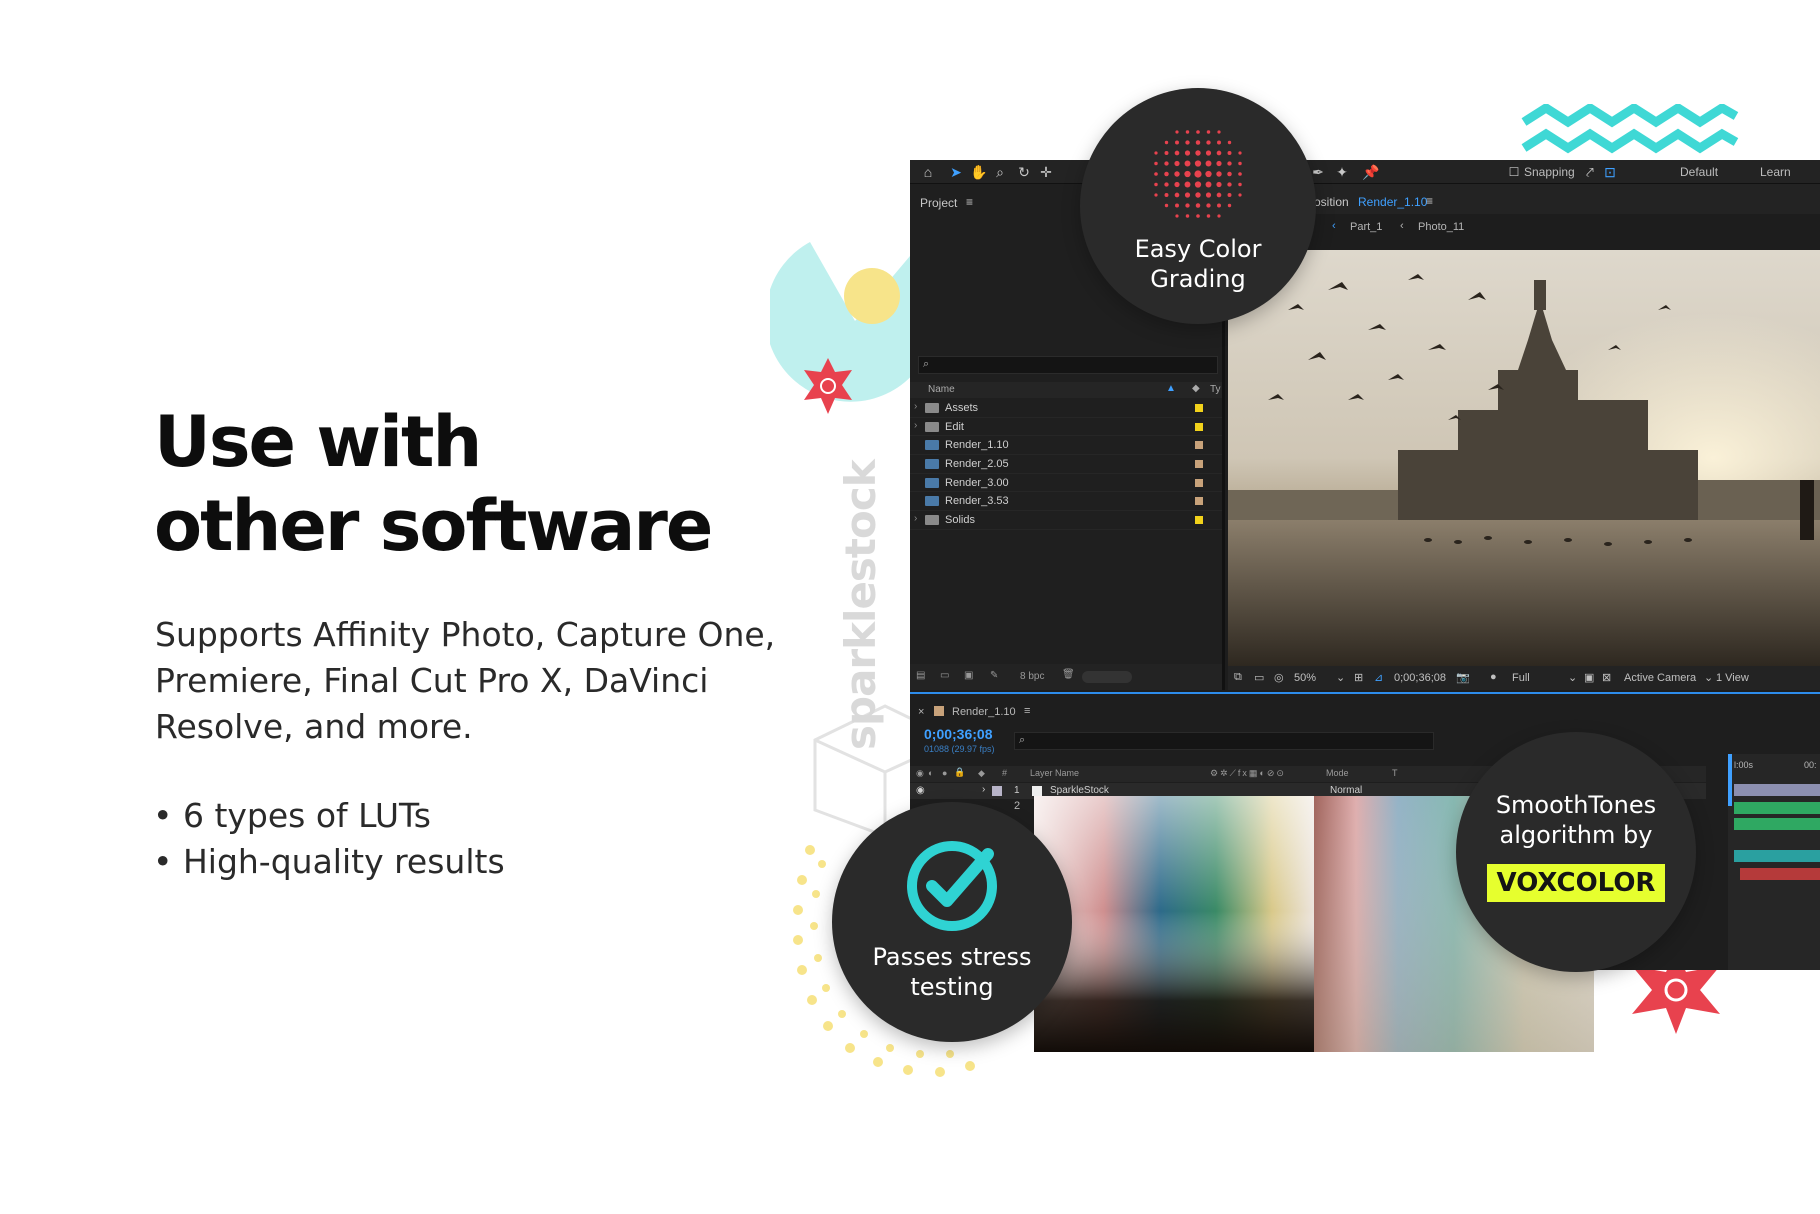 The width and height of the screenshot is (1820, 1214). I want to click on playhead, so click(1730, 780).